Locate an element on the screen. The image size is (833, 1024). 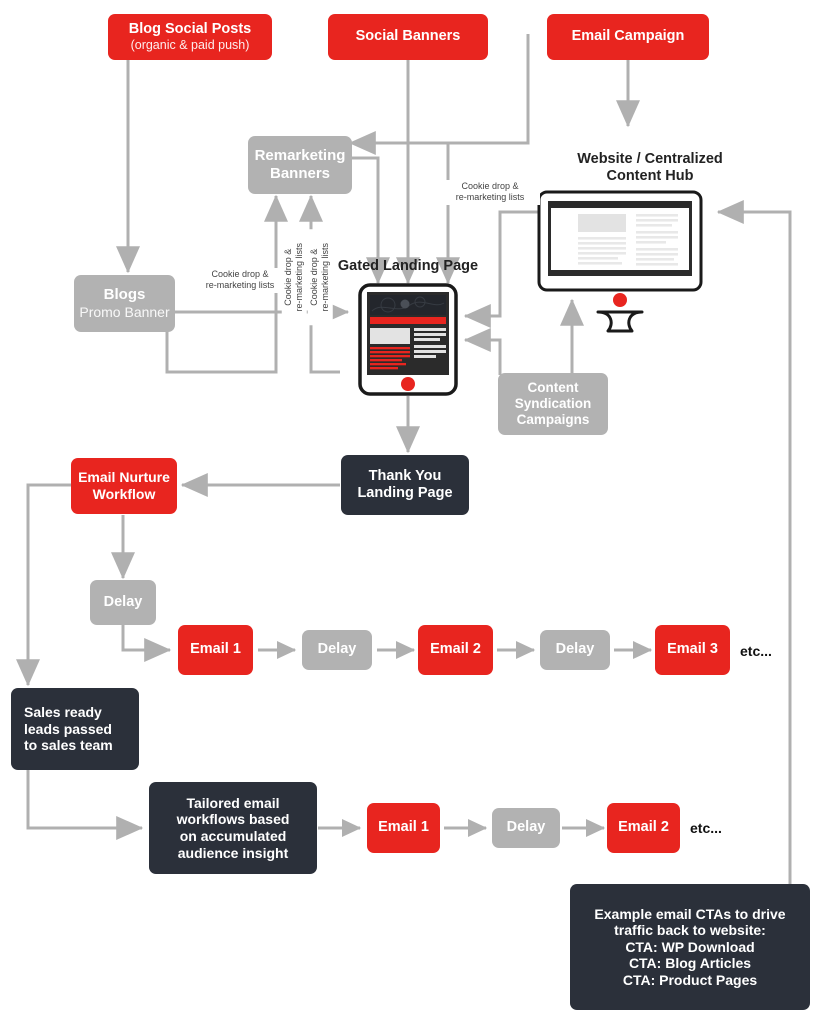
label-website-content-hub: Website / Centralized Content Hub is located at coordinates (650, 168).